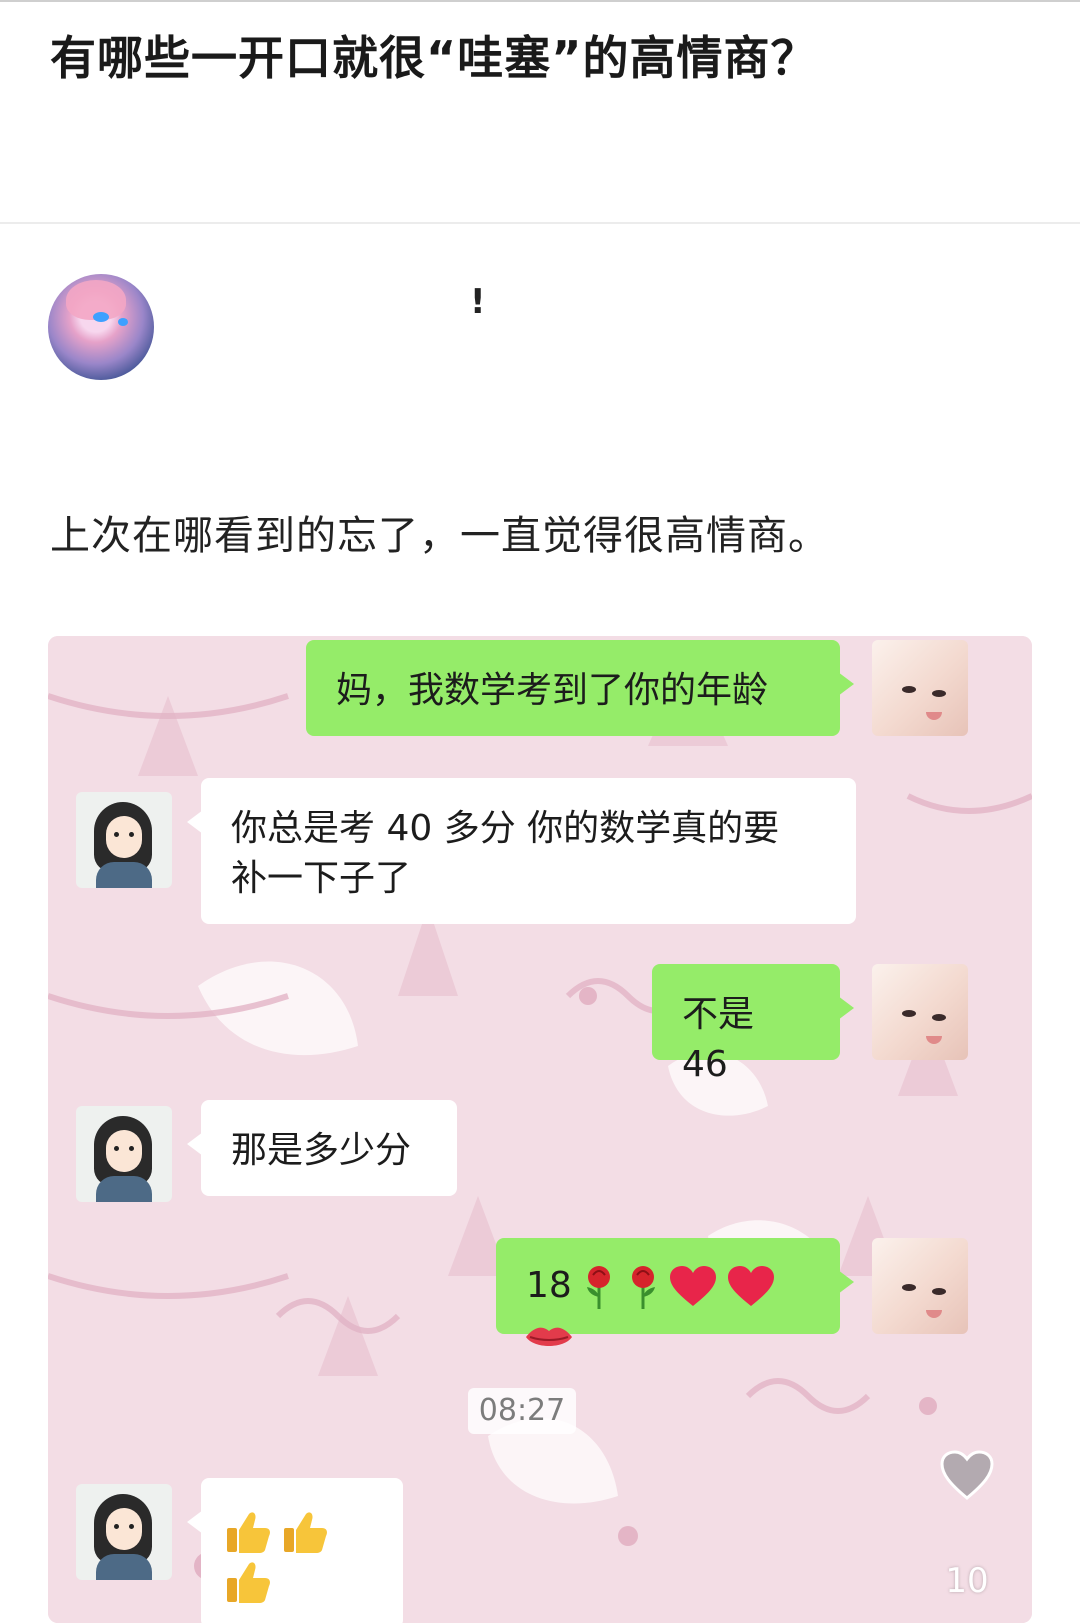  I want to click on chat-timestamp: 08:27, so click(522, 1411).